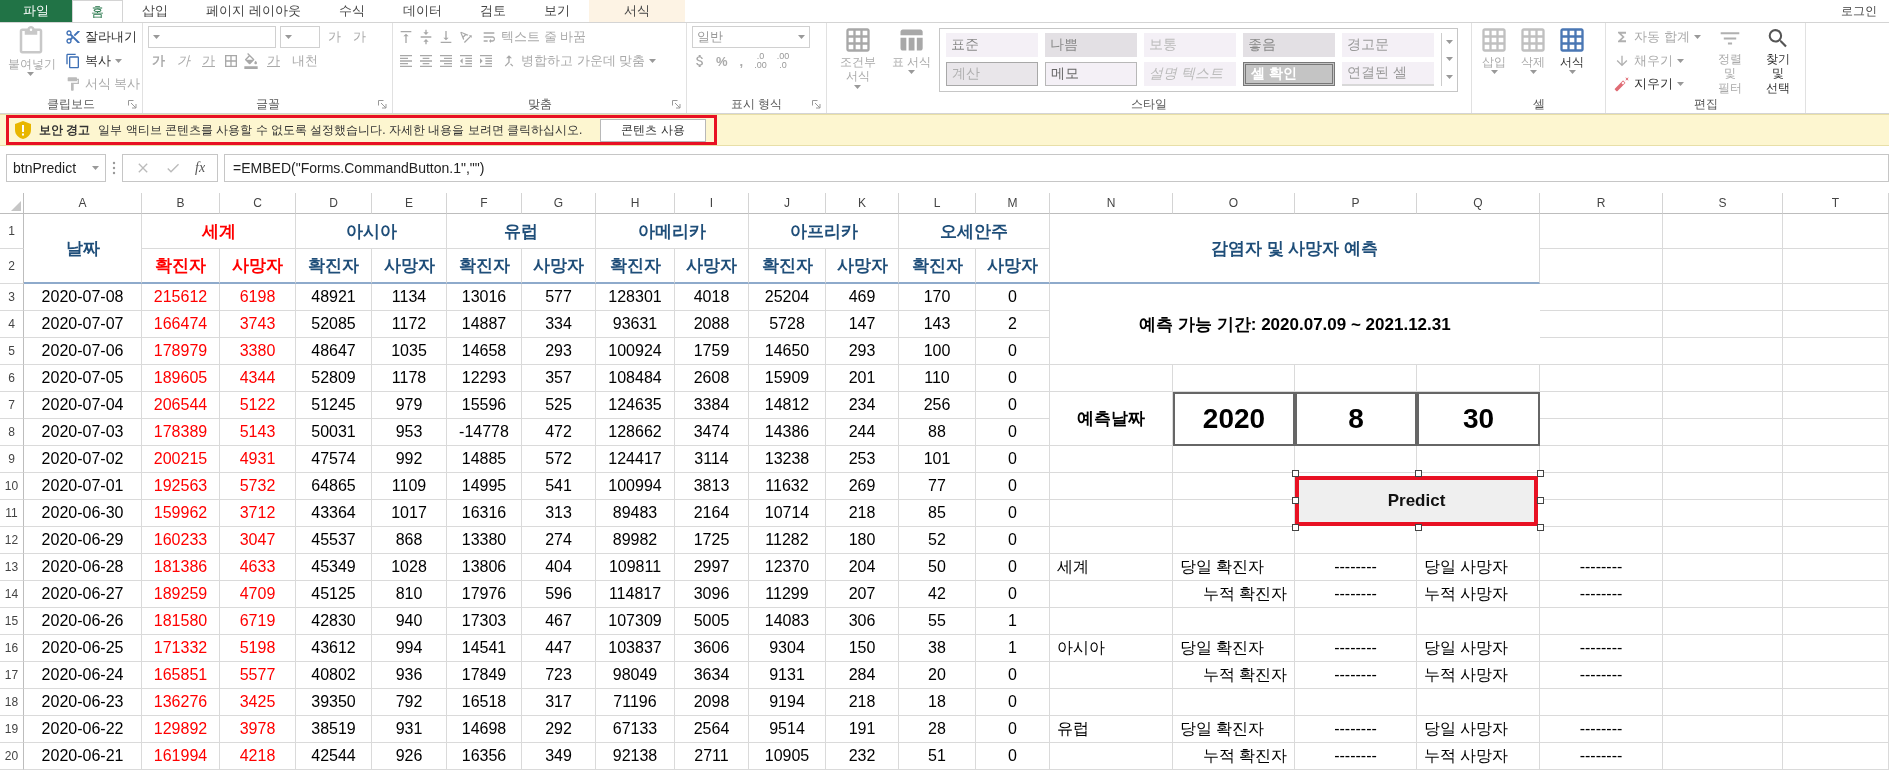 The image size is (1889, 774). Describe the element at coordinates (12, 231) in the screenshot. I see `row-header: 1` at that location.